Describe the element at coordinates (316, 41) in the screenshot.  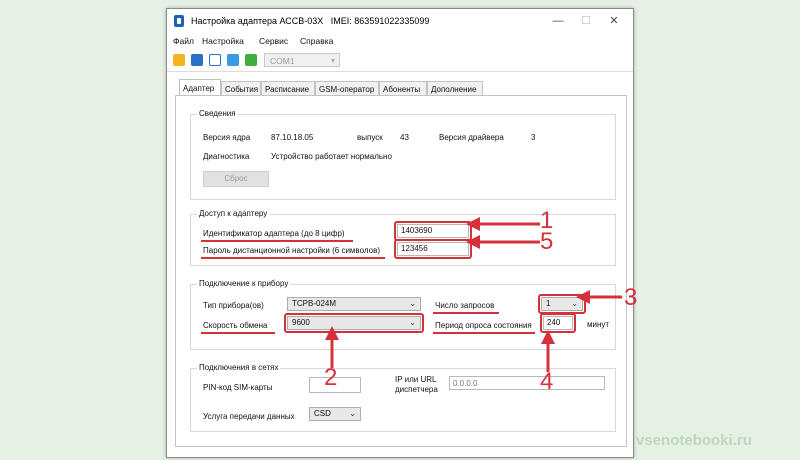
I see `menu-help: Справка` at that location.